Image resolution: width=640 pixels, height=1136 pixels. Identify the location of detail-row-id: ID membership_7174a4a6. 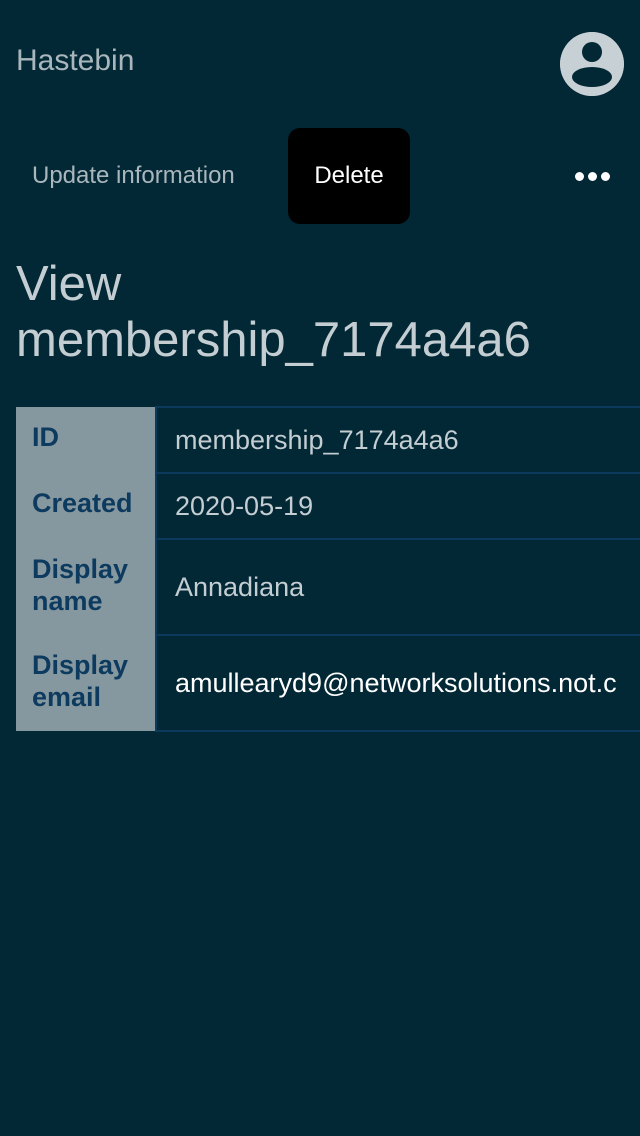
(328, 440).